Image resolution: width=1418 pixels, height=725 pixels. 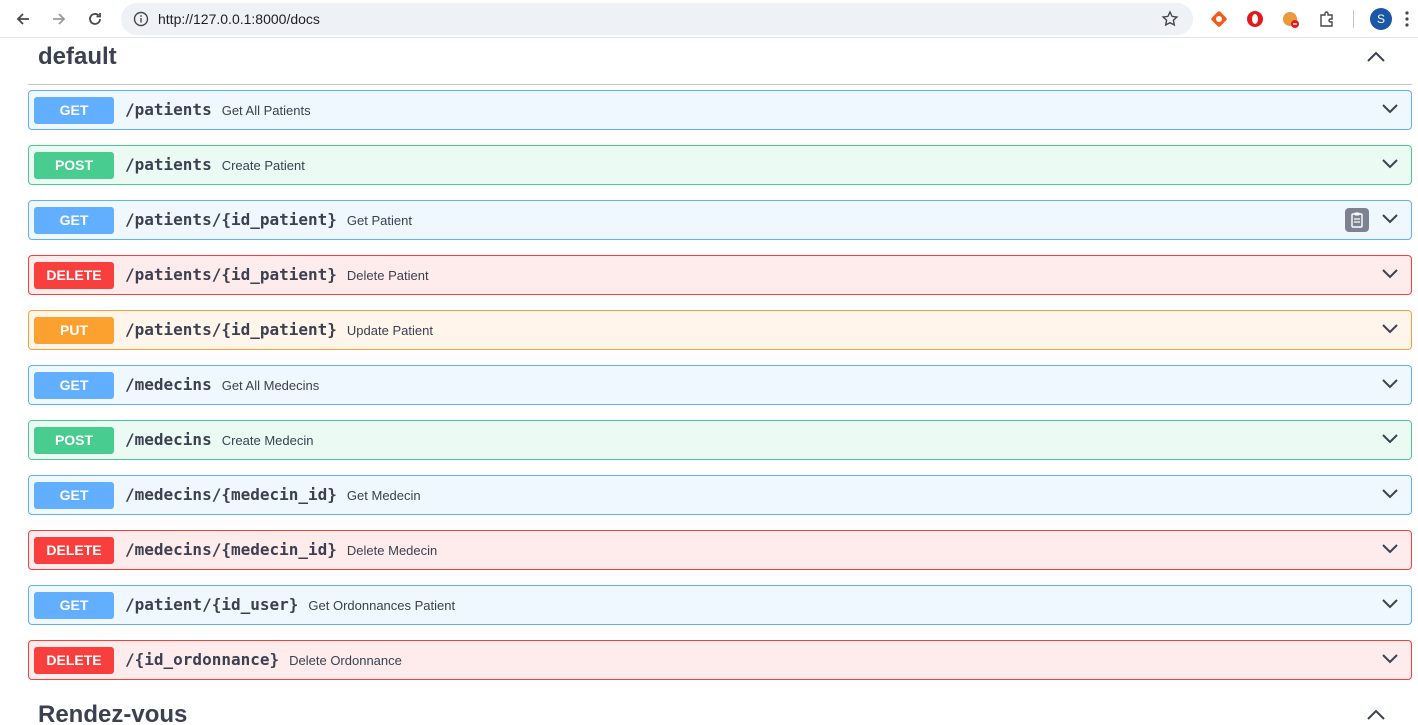 I want to click on operation-post-patients: POST /patients Create Patient, so click(x=720, y=165).